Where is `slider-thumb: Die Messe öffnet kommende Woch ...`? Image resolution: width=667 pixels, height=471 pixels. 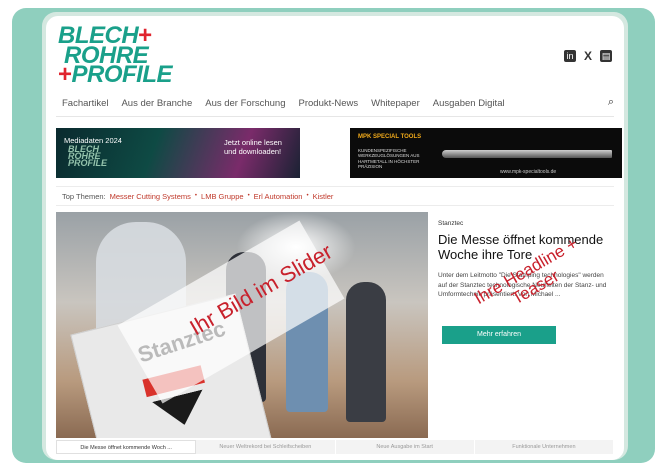
slider-thumb: Die Messe öffnet kommende Woch ... is located at coordinates (126, 447).